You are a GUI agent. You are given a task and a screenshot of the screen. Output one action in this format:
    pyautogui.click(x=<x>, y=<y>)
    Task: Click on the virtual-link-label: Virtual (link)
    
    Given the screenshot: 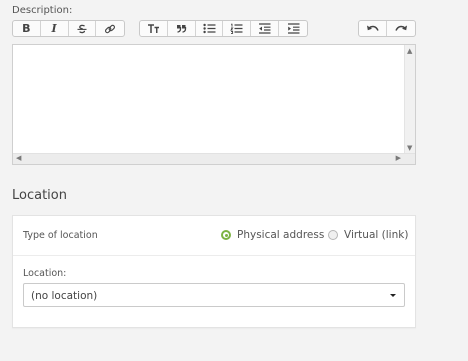 What is the action you would take?
    pyautogui.click(x=376, y=235)
    